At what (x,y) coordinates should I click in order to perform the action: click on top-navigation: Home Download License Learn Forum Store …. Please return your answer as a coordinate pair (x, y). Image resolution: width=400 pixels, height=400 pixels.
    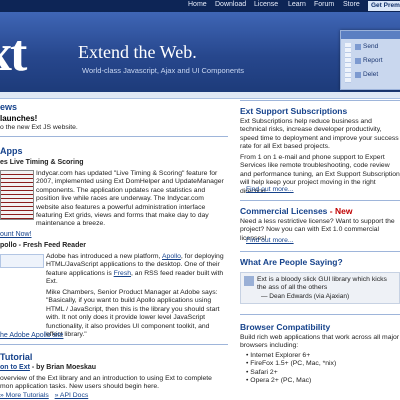
    Looking at the image, I should click on (200, 6).